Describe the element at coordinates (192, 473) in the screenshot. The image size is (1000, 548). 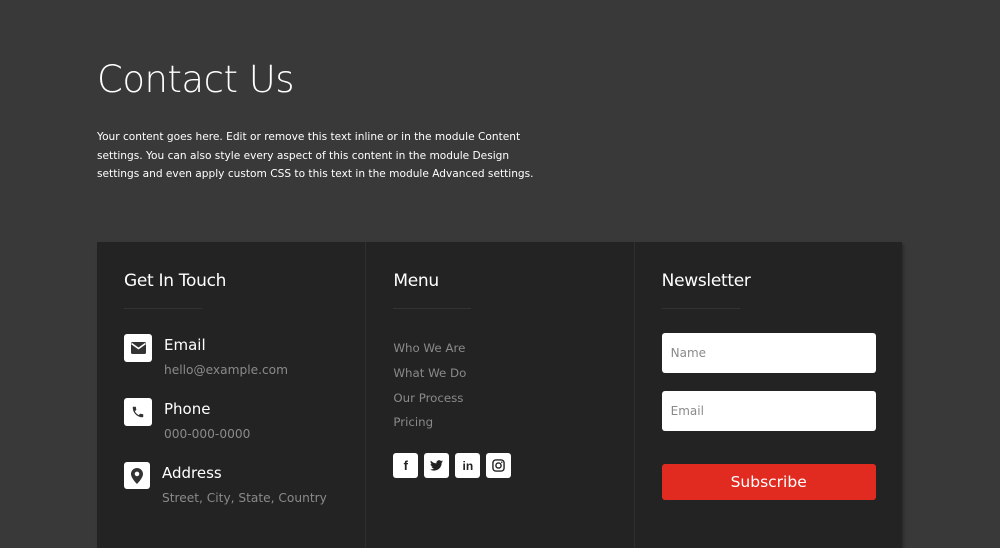
I see `contact-address-label: Address` at that location.